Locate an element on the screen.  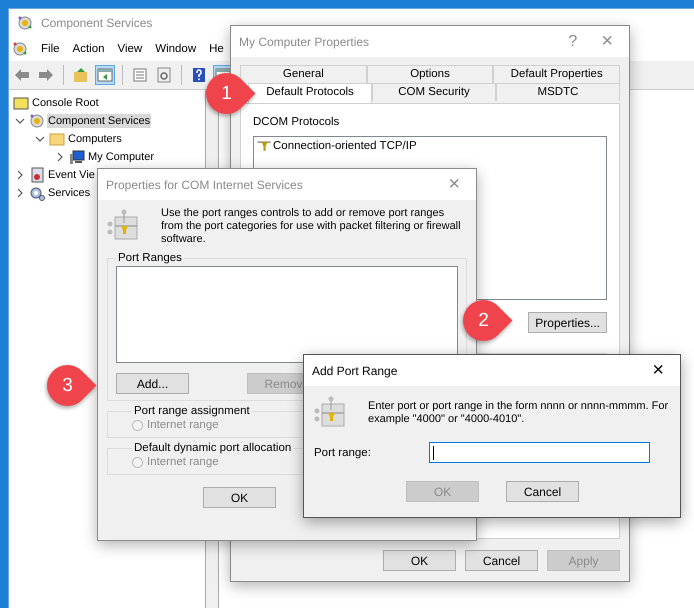
group-label: Port Ranges is located at coordinates (150, 258).